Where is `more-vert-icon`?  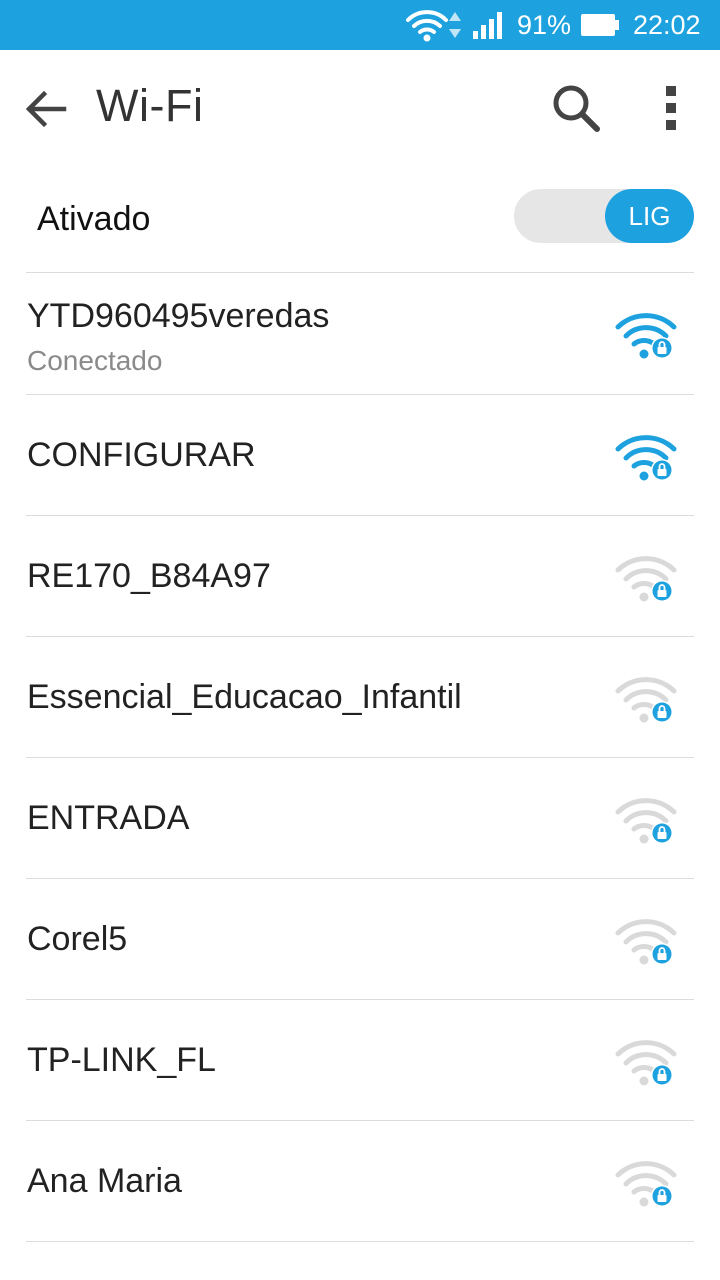 more-vert-icon is located at coordinates (672, 108).